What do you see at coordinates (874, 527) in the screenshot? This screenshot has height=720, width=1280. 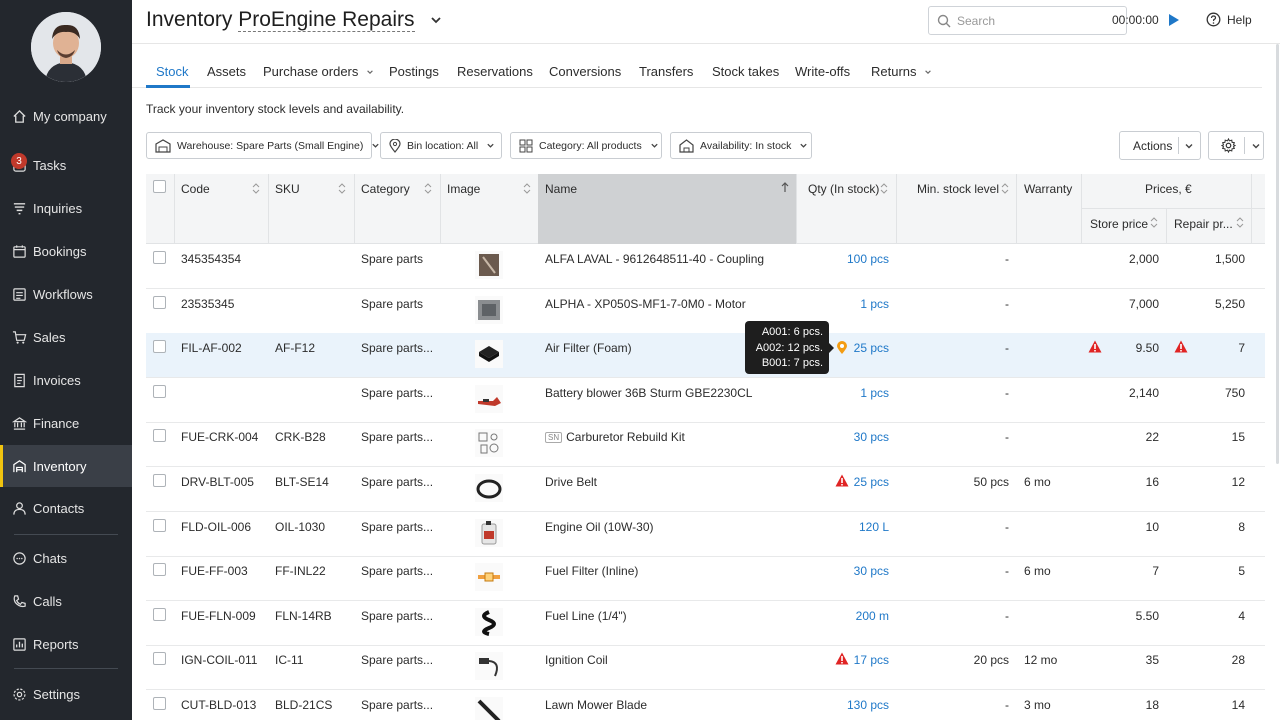 I see `cell-qty: 120 L` at bounding box center [874, 527].